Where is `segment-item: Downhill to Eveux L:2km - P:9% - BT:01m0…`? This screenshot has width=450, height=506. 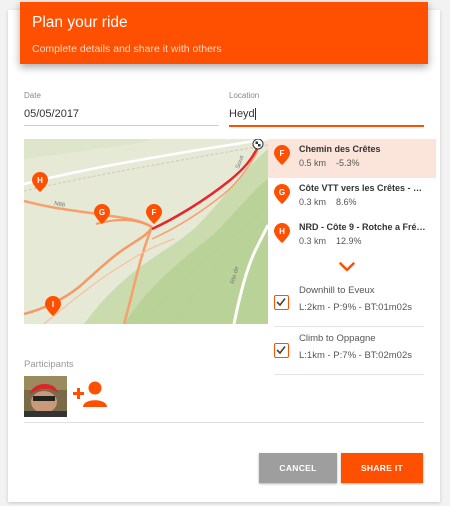
segment-item: Downhill to Eveux L:2km - P:9% - BT:01m0… is located at coordinates (349, 306).